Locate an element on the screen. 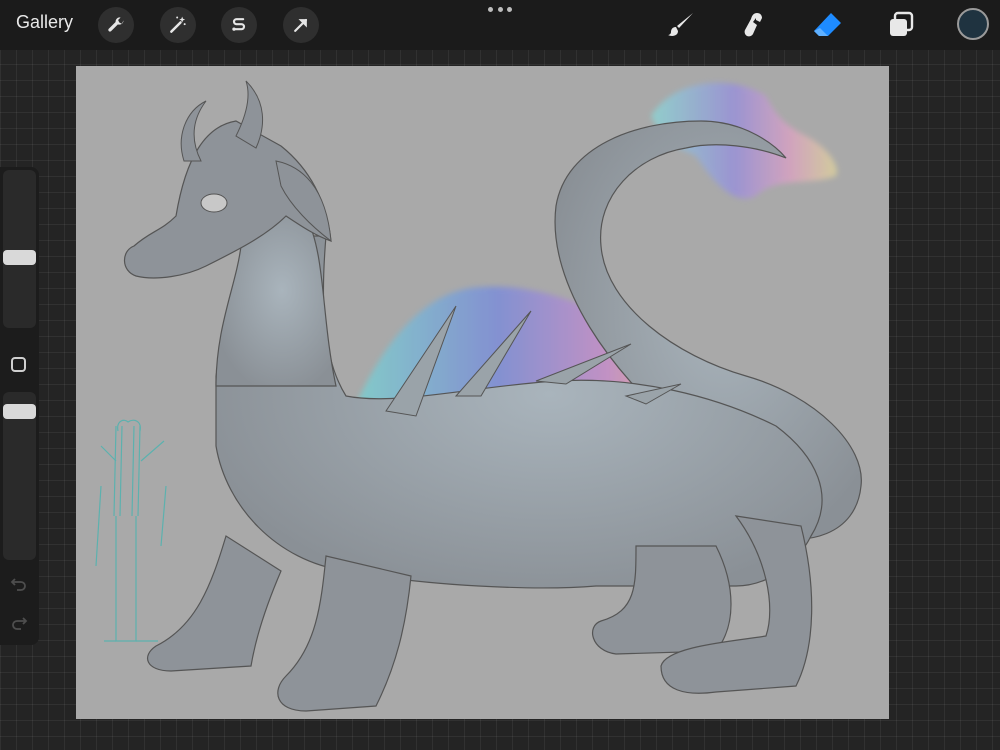 The height and width of the screenshot is (750, 1000). magic-wand-icon is located at coordinates (178, 24).